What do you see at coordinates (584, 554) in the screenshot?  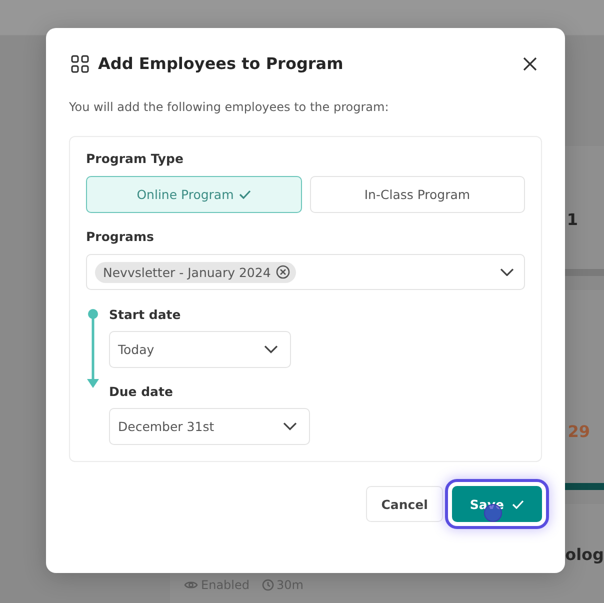 I see `course-title: olog` at bounding box center [584, 554].